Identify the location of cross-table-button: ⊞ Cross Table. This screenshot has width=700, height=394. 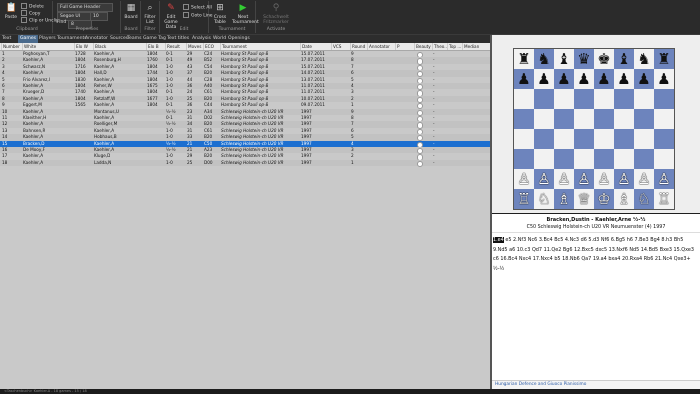
(220, 15).